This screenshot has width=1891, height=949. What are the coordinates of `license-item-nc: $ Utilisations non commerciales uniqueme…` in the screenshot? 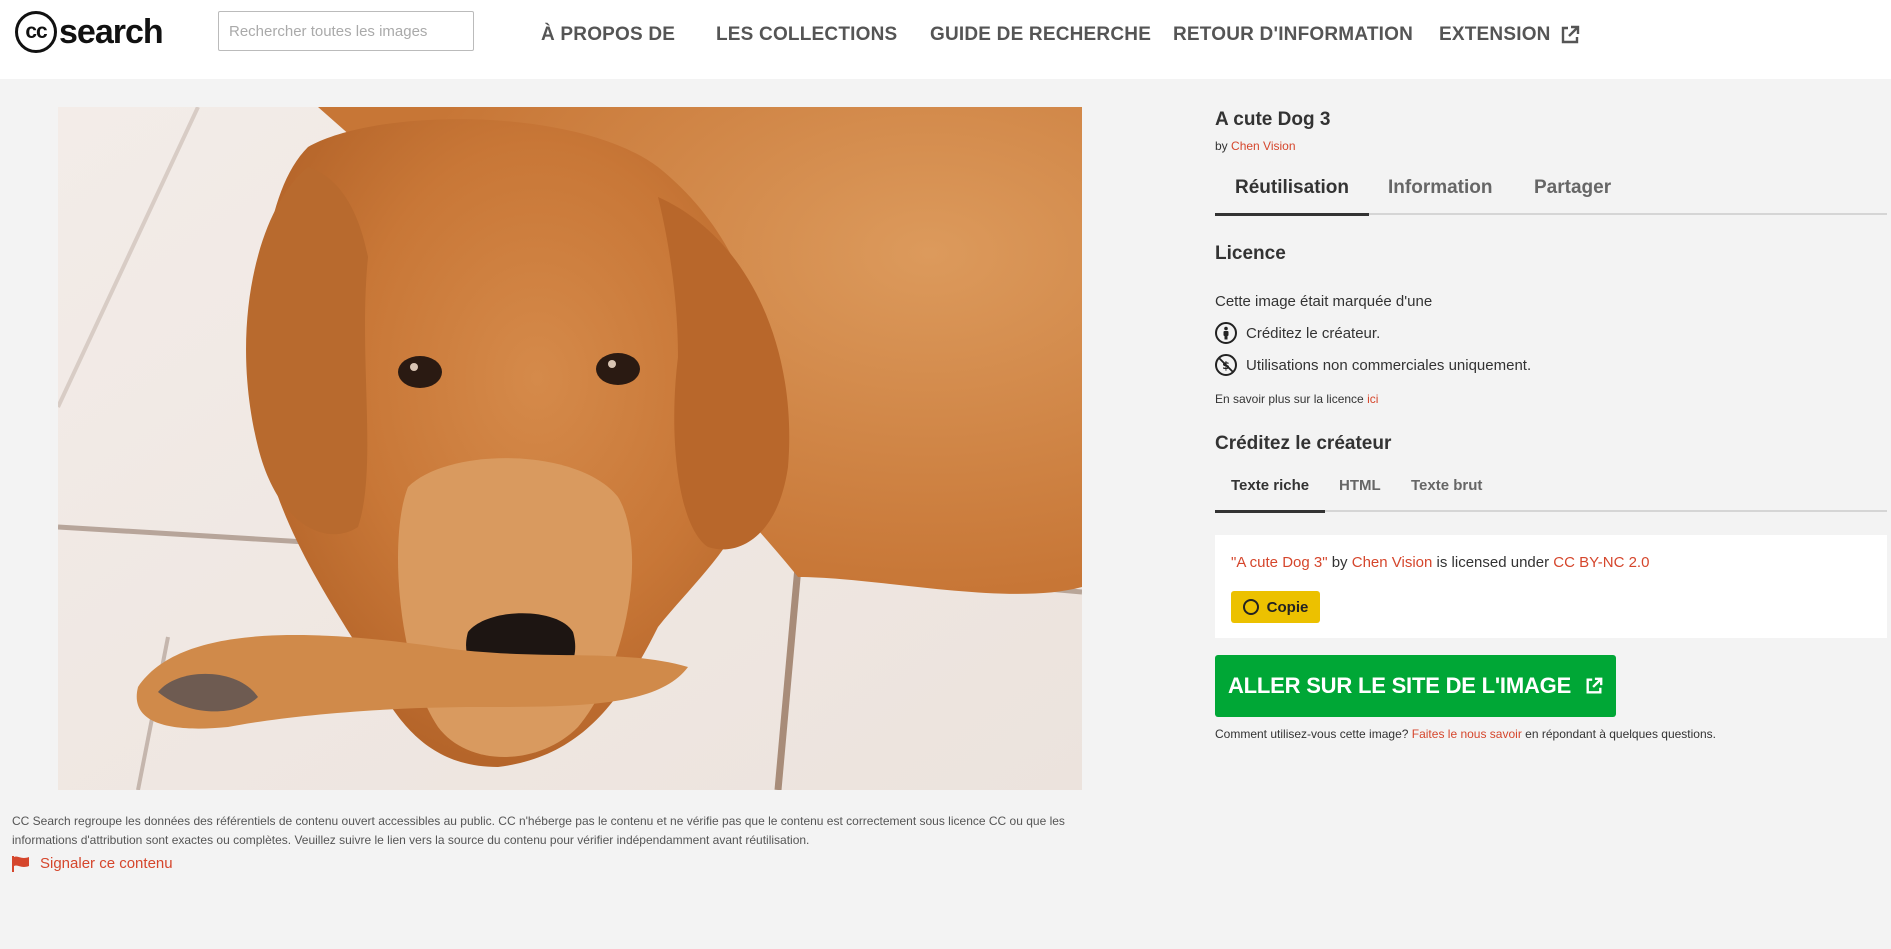 It's located at (1373, 365).